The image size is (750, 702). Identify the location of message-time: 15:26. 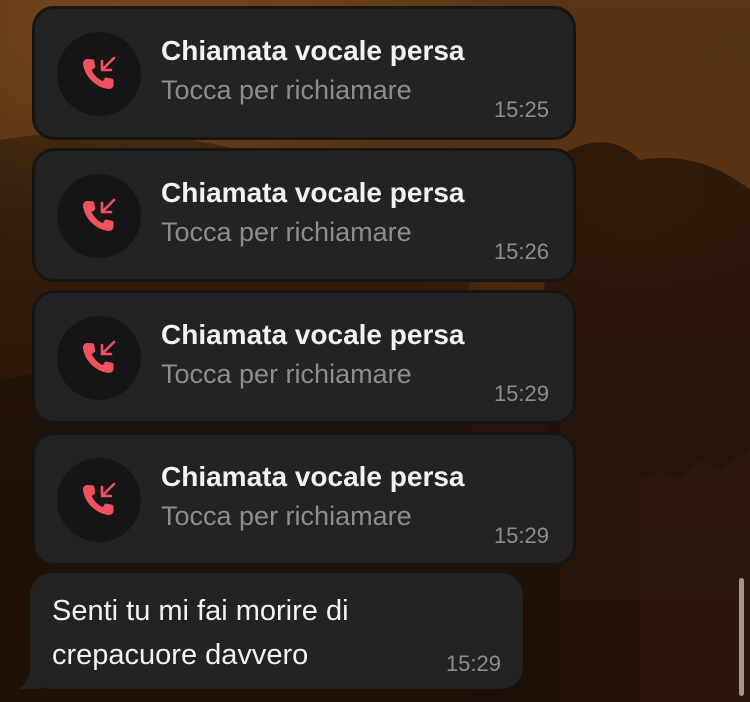
(521, 251).